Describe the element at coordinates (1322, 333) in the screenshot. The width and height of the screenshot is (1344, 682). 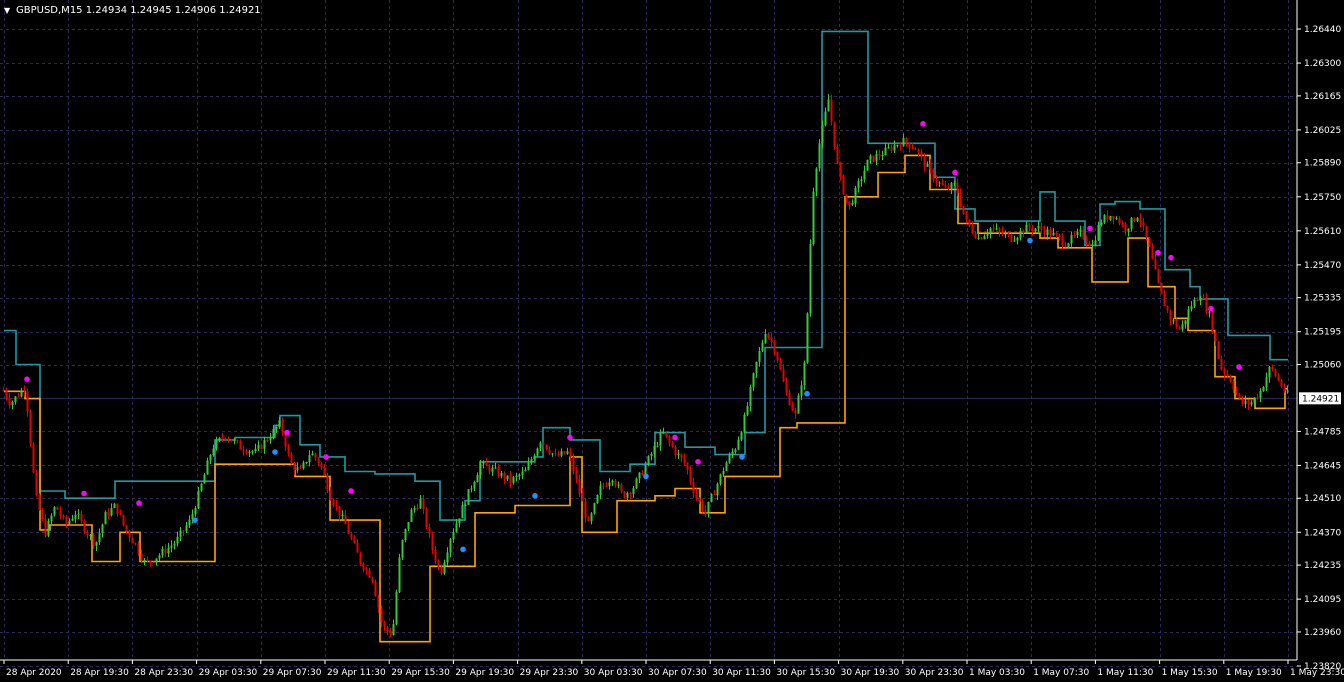
I see `y-tick-label: 1.25195` at that location.